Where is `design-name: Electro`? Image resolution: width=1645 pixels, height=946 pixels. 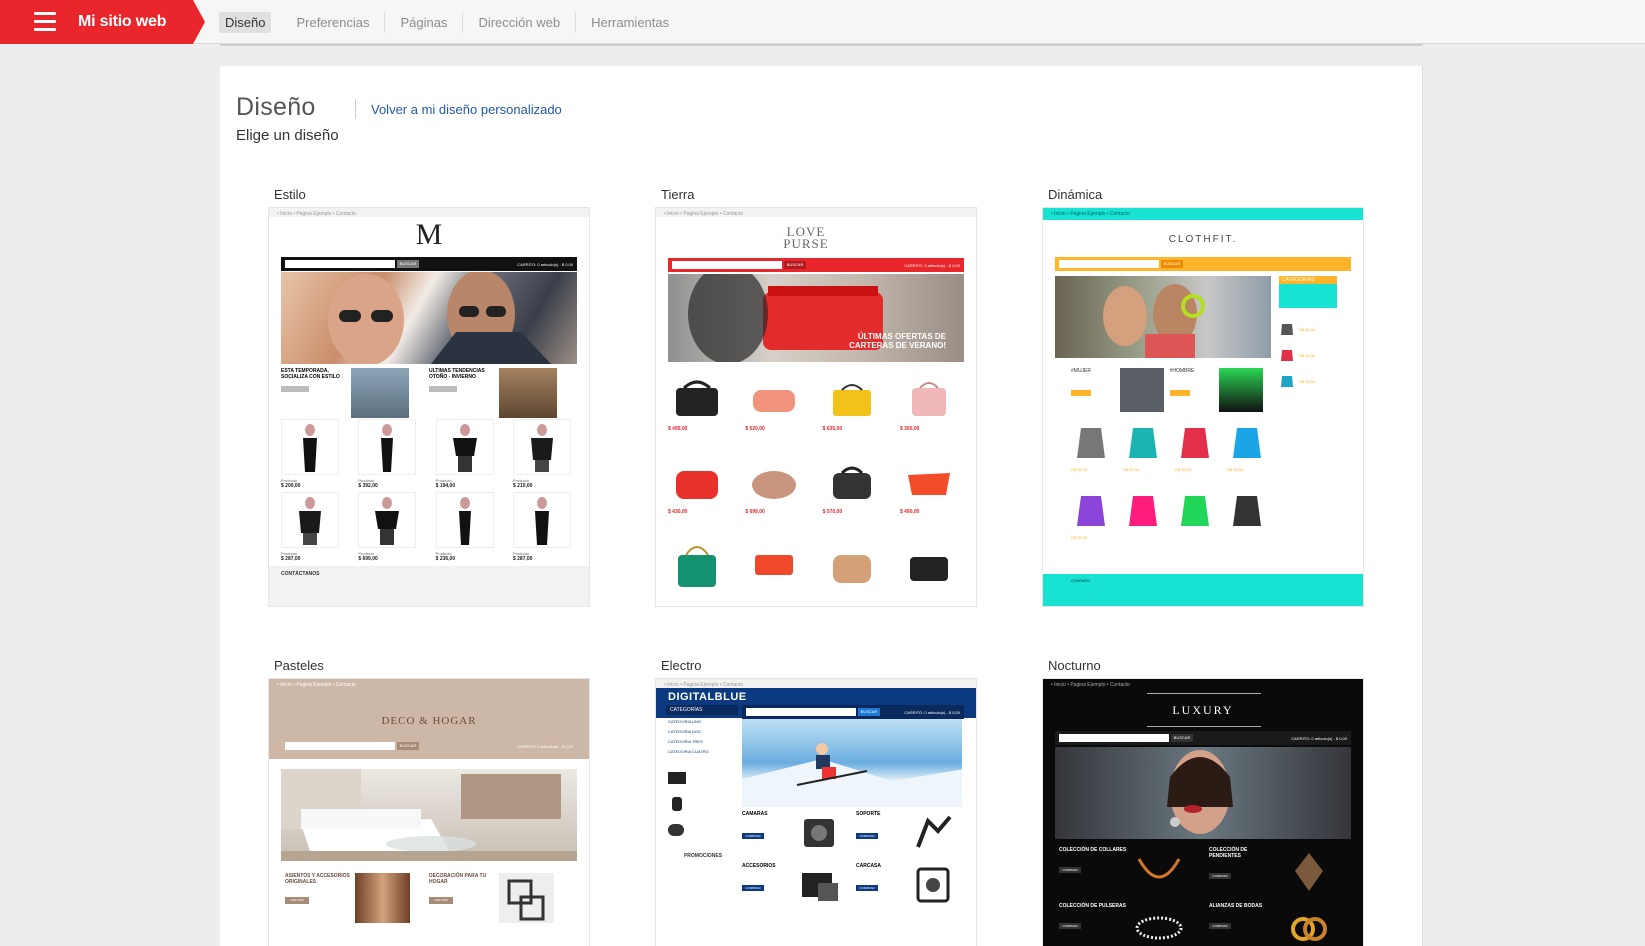 design-name: Electro is located at coordinates (681, 665).